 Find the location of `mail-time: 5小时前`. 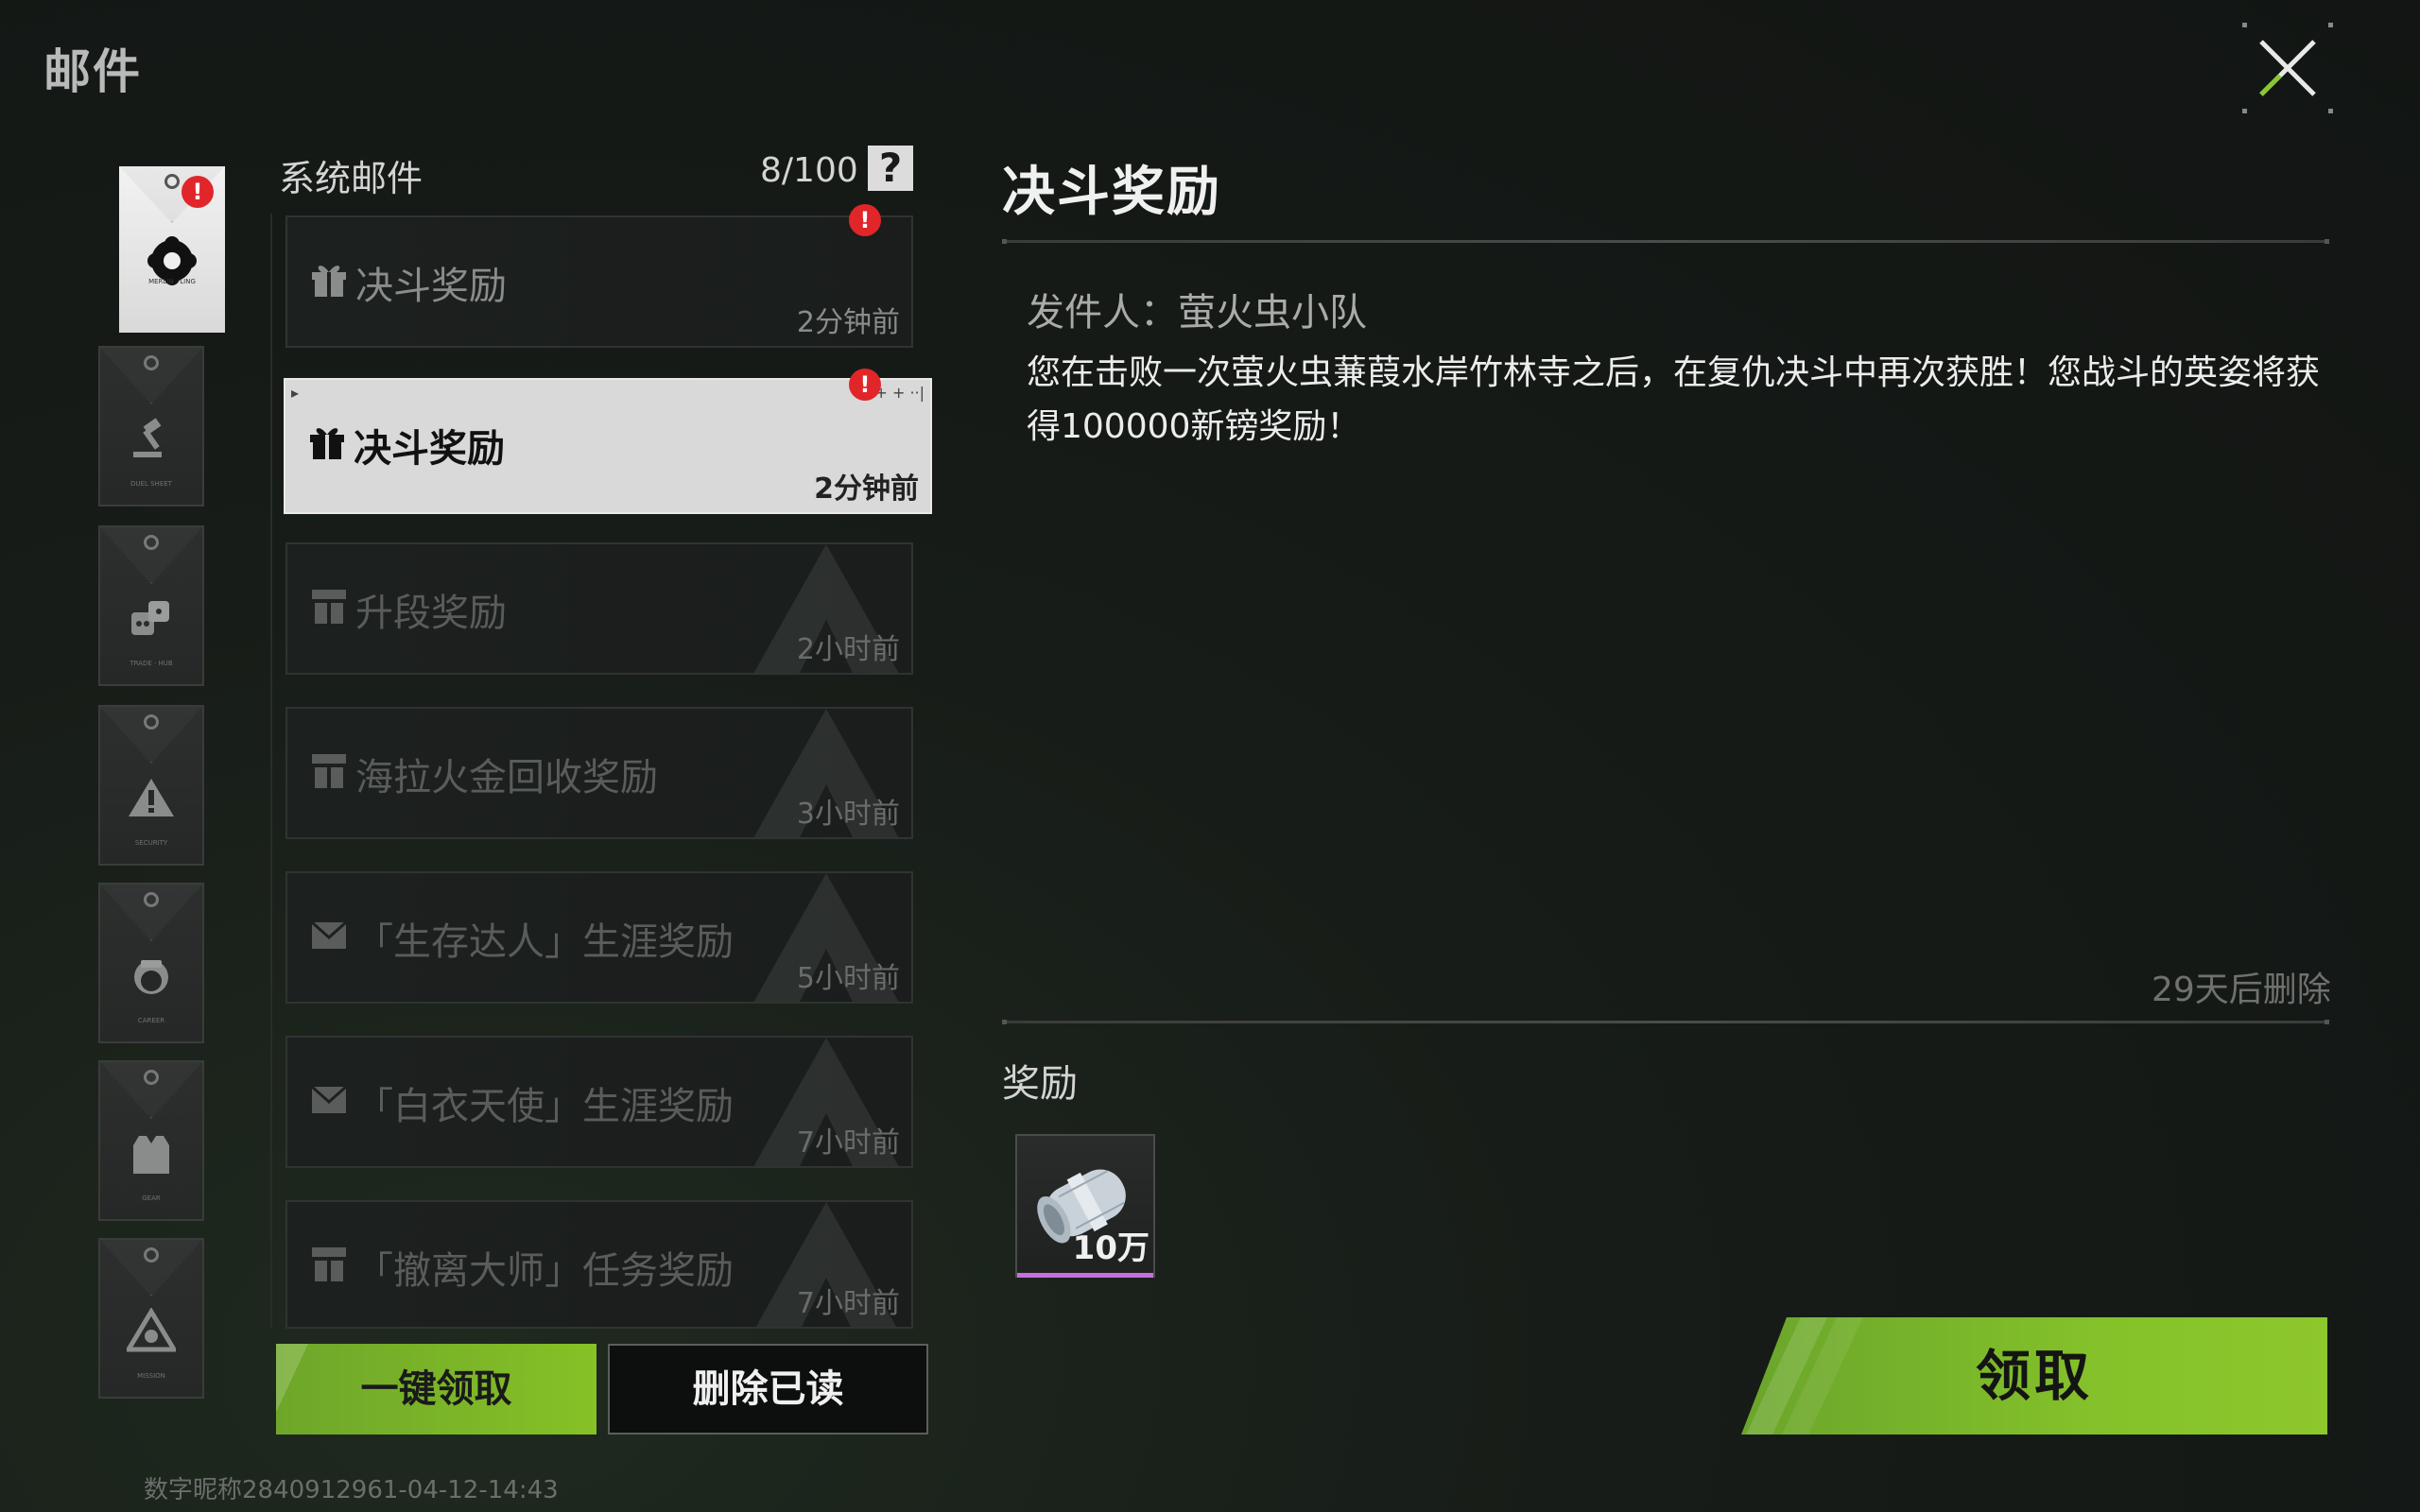

mail-time: 5小时前 is located at coordinates (848, 978).